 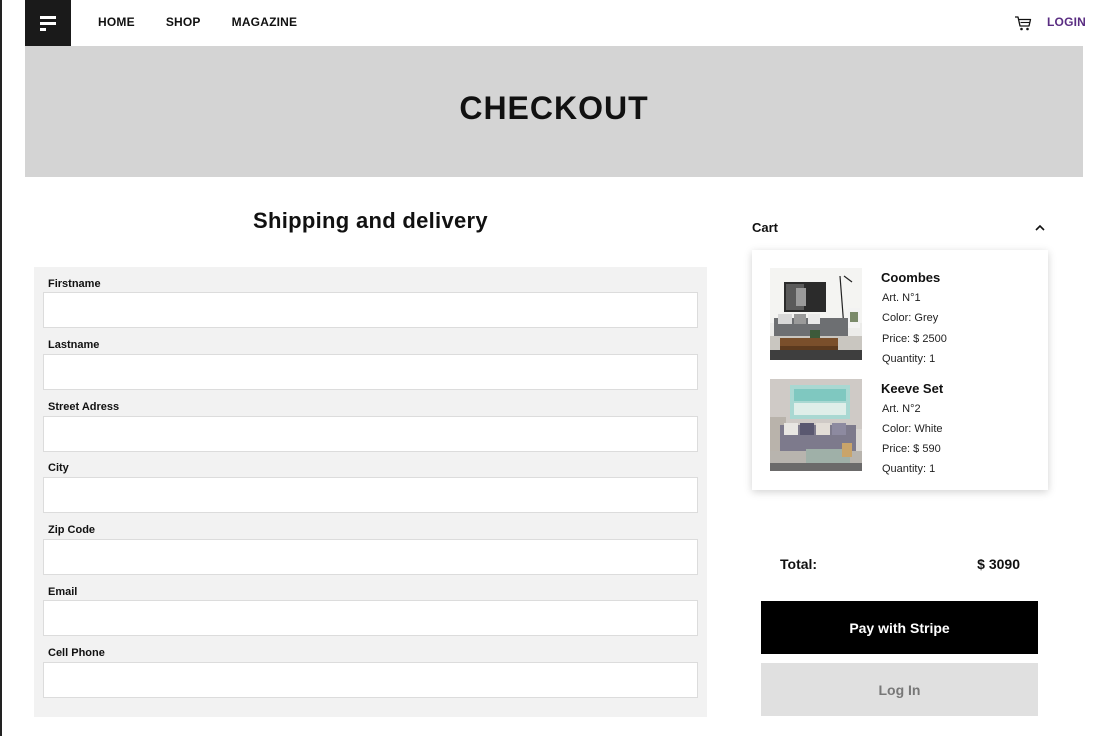 I want to click on city-label: City, so click(x=58, y=468).